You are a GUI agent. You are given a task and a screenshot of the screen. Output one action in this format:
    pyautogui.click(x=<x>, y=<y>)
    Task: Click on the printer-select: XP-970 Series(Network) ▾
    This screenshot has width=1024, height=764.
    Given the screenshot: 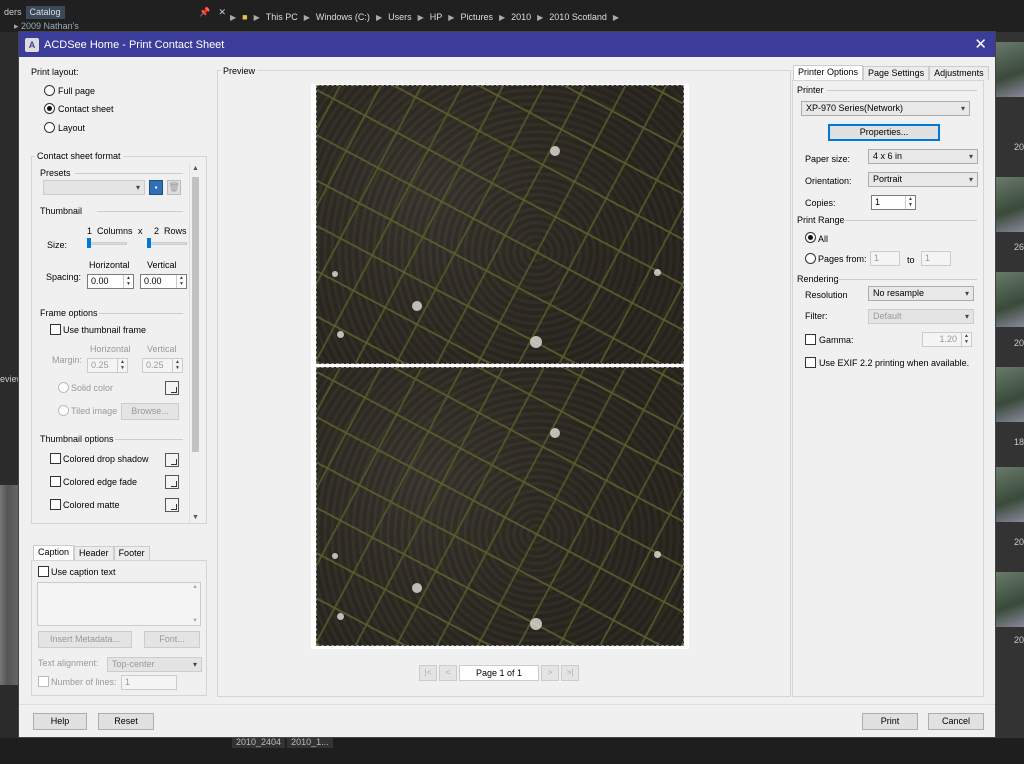 What is the action you would take?
    pyautogui.click(x=885, y=108)
    